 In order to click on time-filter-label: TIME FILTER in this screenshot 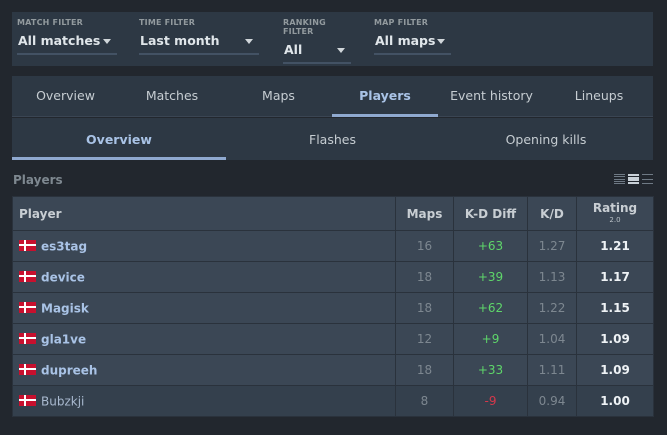, I will do `click(167, 22)`.